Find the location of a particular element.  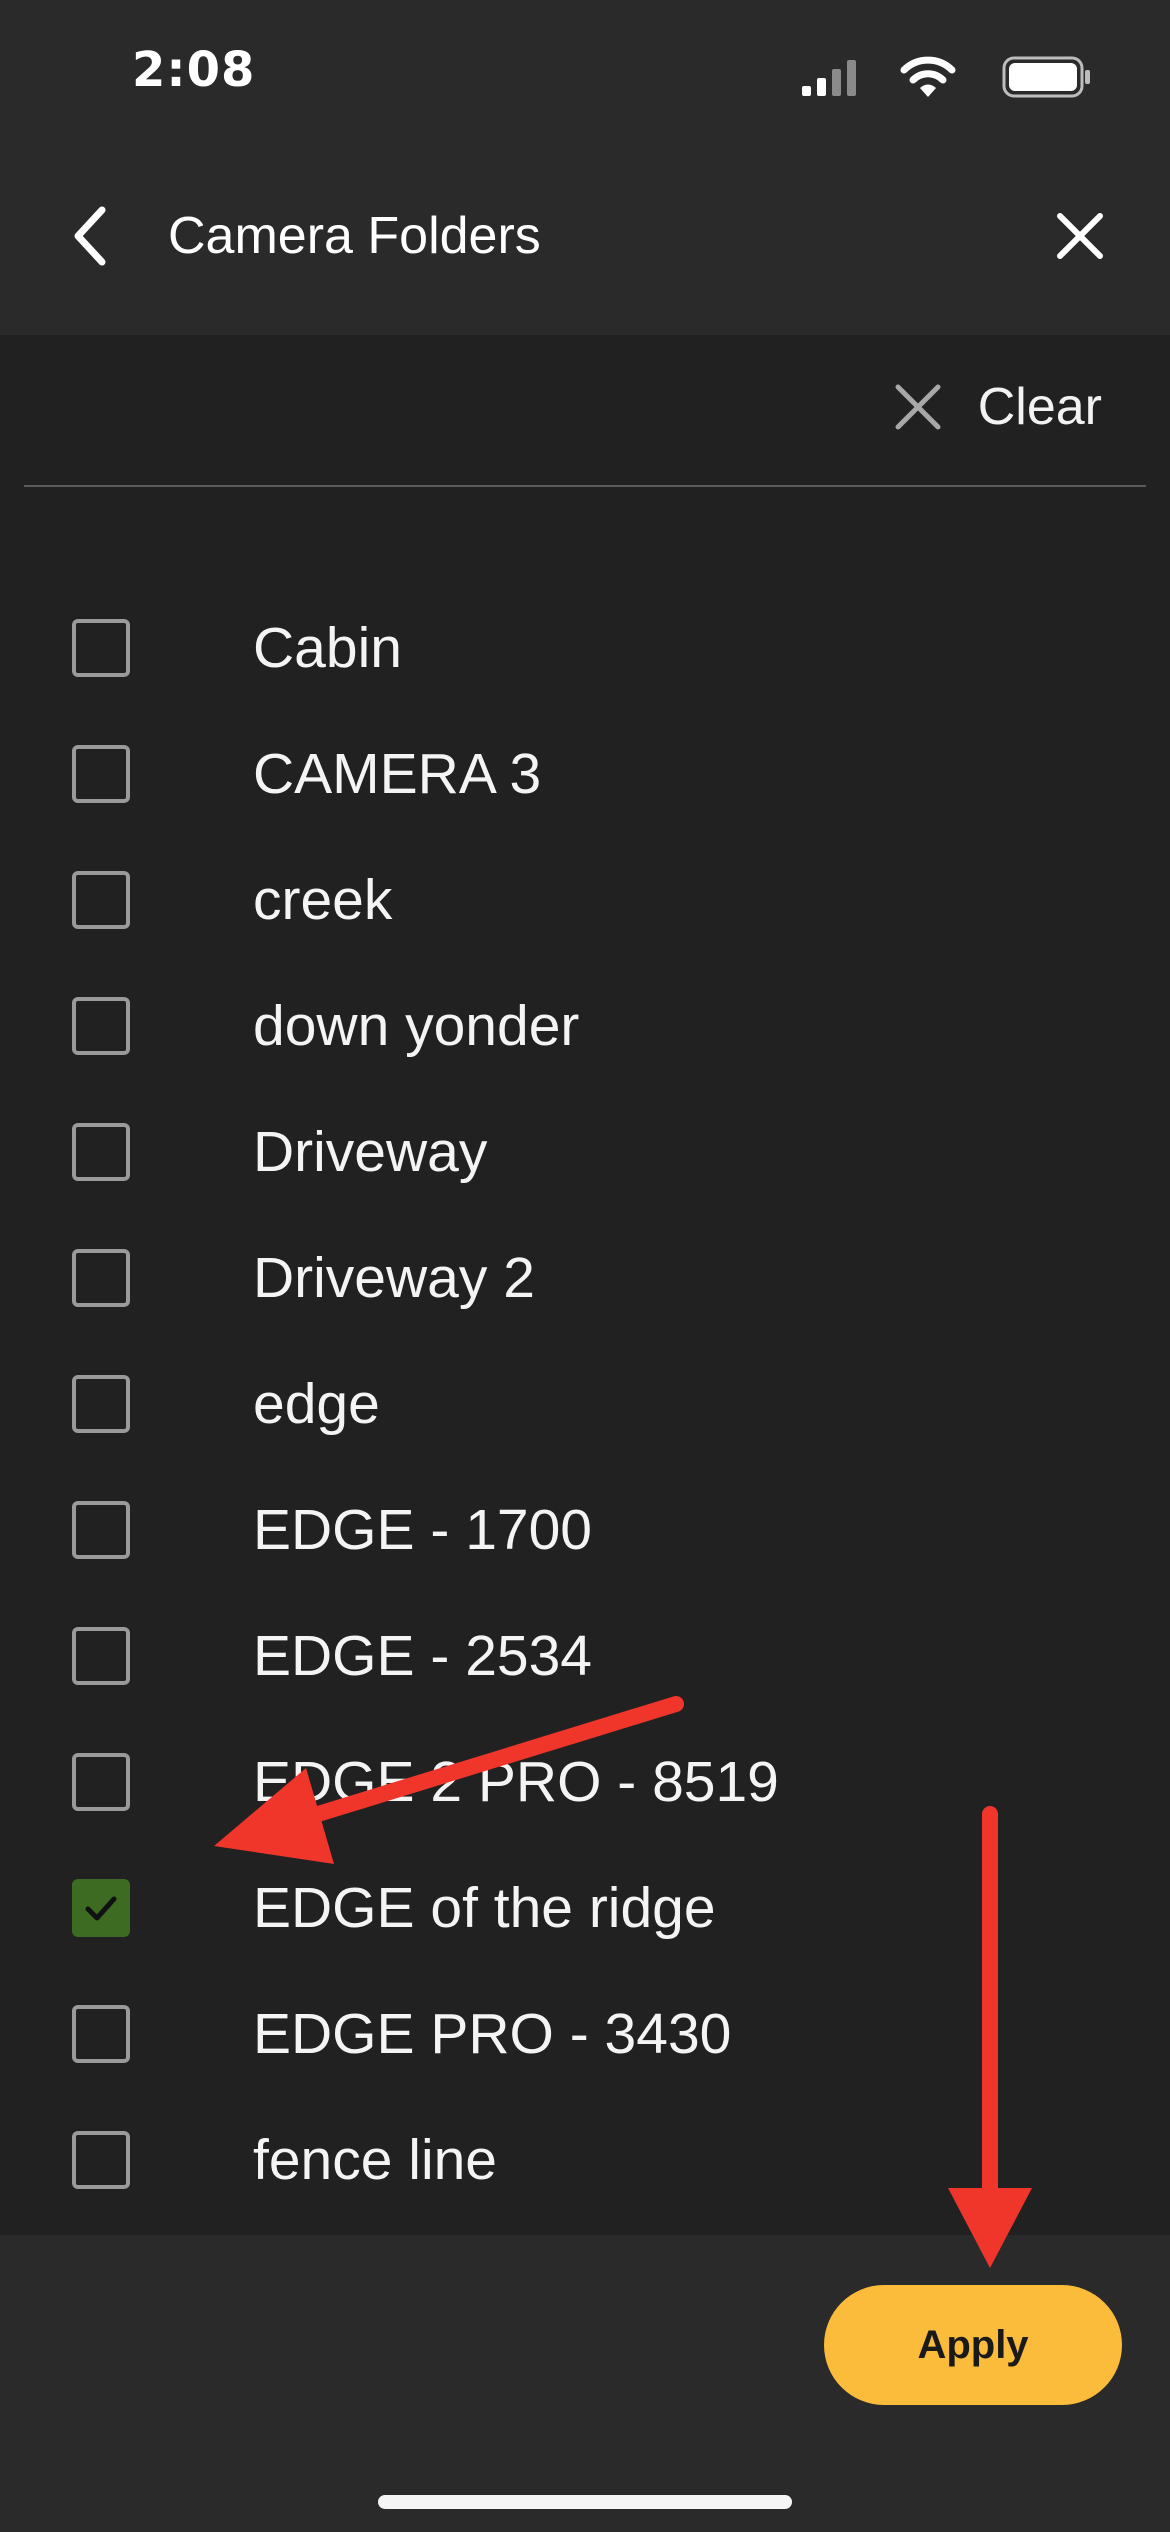

clear-button: Clear is located at coordinates (995, 407).